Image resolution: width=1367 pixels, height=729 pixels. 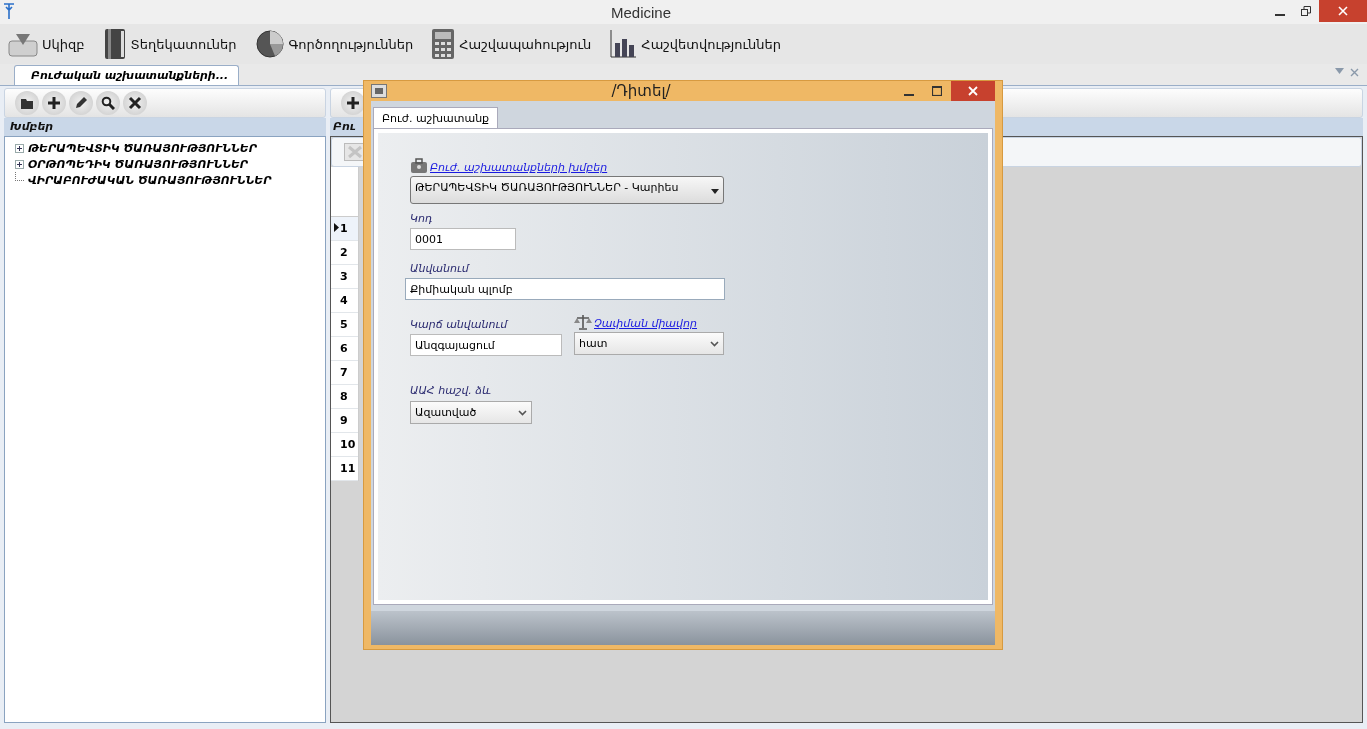 What do you see at coordinates (567, 190) in the screenshot?
I see `combo-box: ԹԵՐԱՊԵՎՏԻԿ ԾԱՌԱՅՈՒԹՅՈՒՆՆԵՐ - Կարիես` at bounding box center [567, 190].